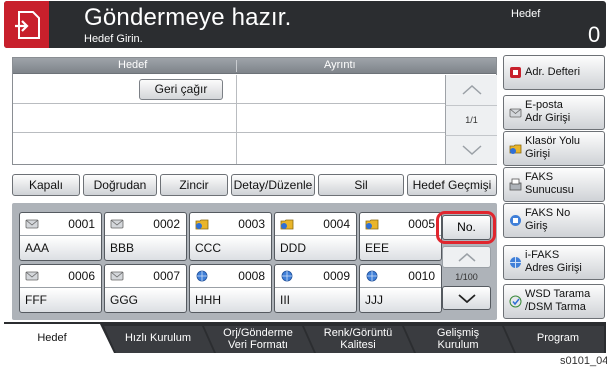  I want to click on right-menu-label: E-posta Adr Girişi, so click(547, 112).